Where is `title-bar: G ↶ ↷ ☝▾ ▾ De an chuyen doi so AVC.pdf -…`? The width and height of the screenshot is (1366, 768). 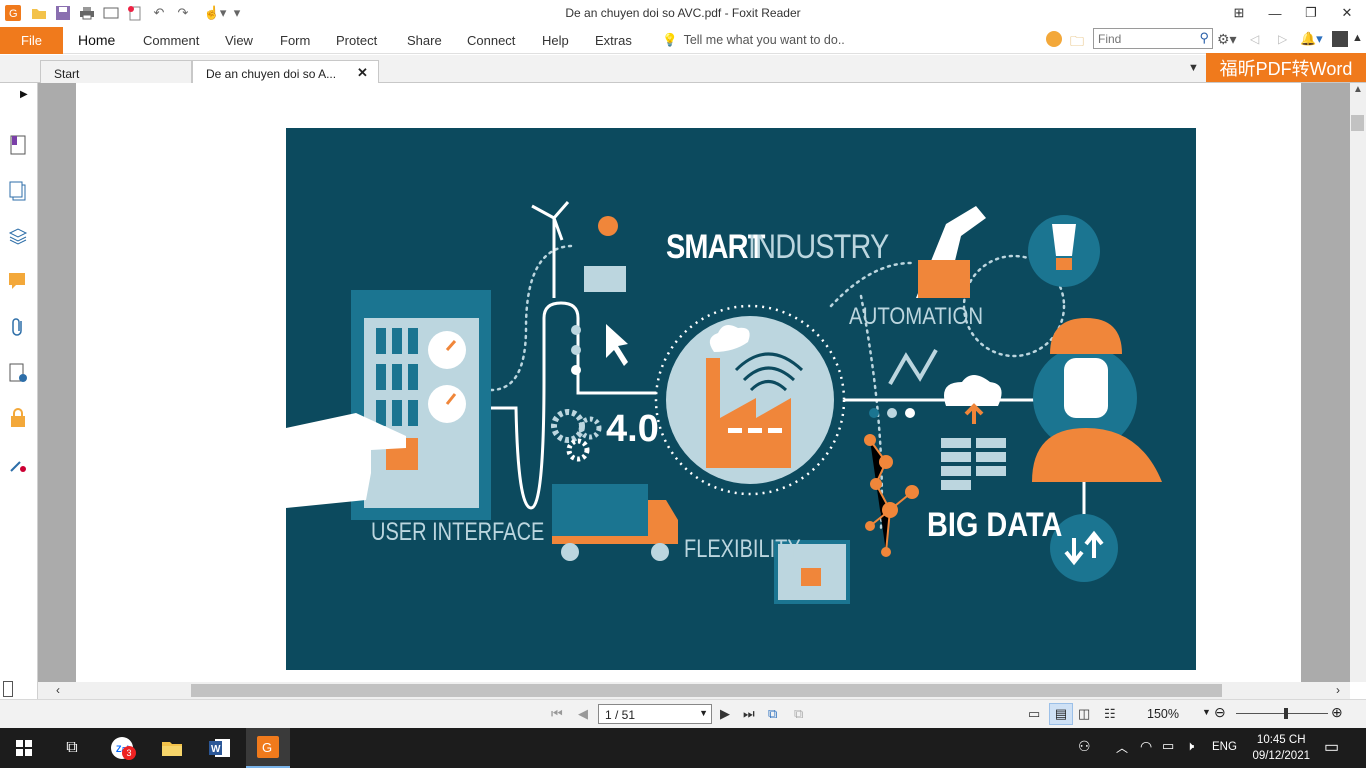
title-bar: G ↶ ↷ ☝▾ ▾ De an chuyen doi so AVC.pdf -… is located at coordinates (683, 13).